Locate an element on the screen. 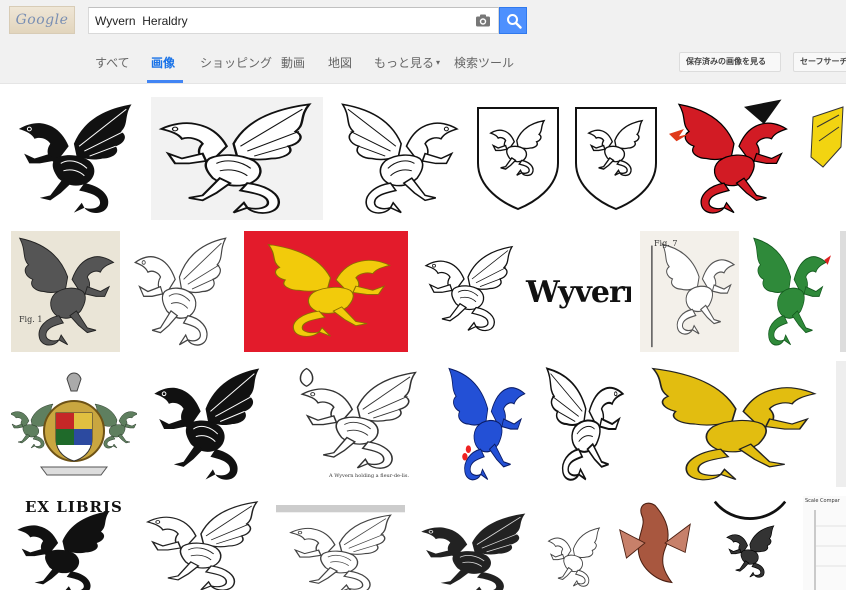 This screenshot has width=846, height=590. google-doodle-logo: Google is located at coordinates (42, 20).